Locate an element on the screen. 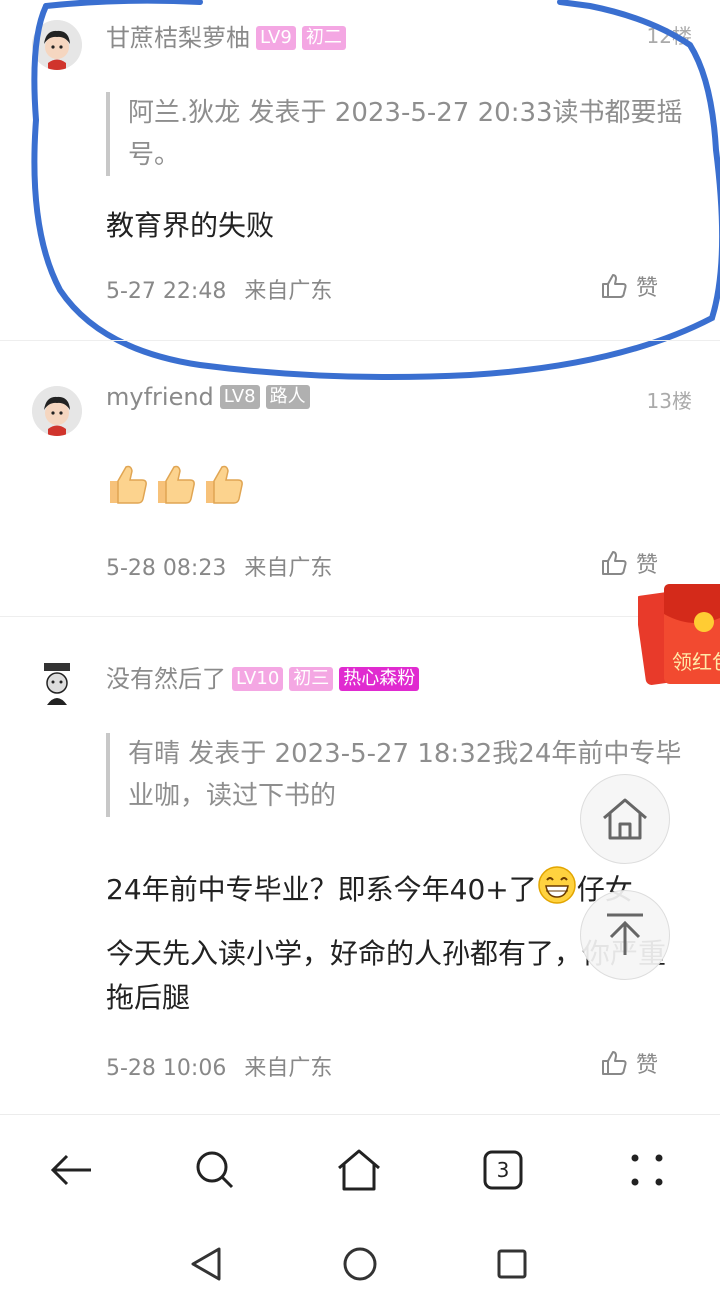  back-arrow-icon is located at coordinates (70, 1170).